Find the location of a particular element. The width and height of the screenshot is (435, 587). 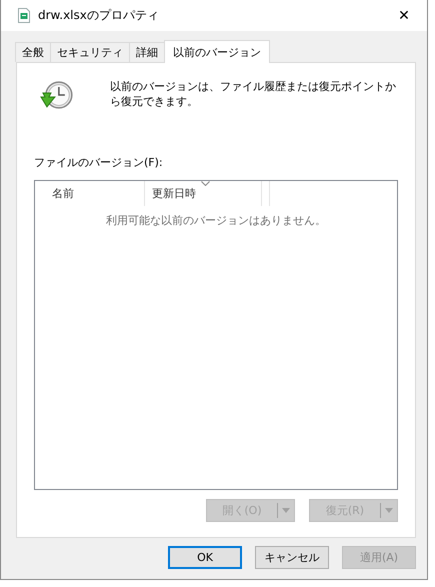

column-header: 更新日時 is located at coordinates (203, 193).